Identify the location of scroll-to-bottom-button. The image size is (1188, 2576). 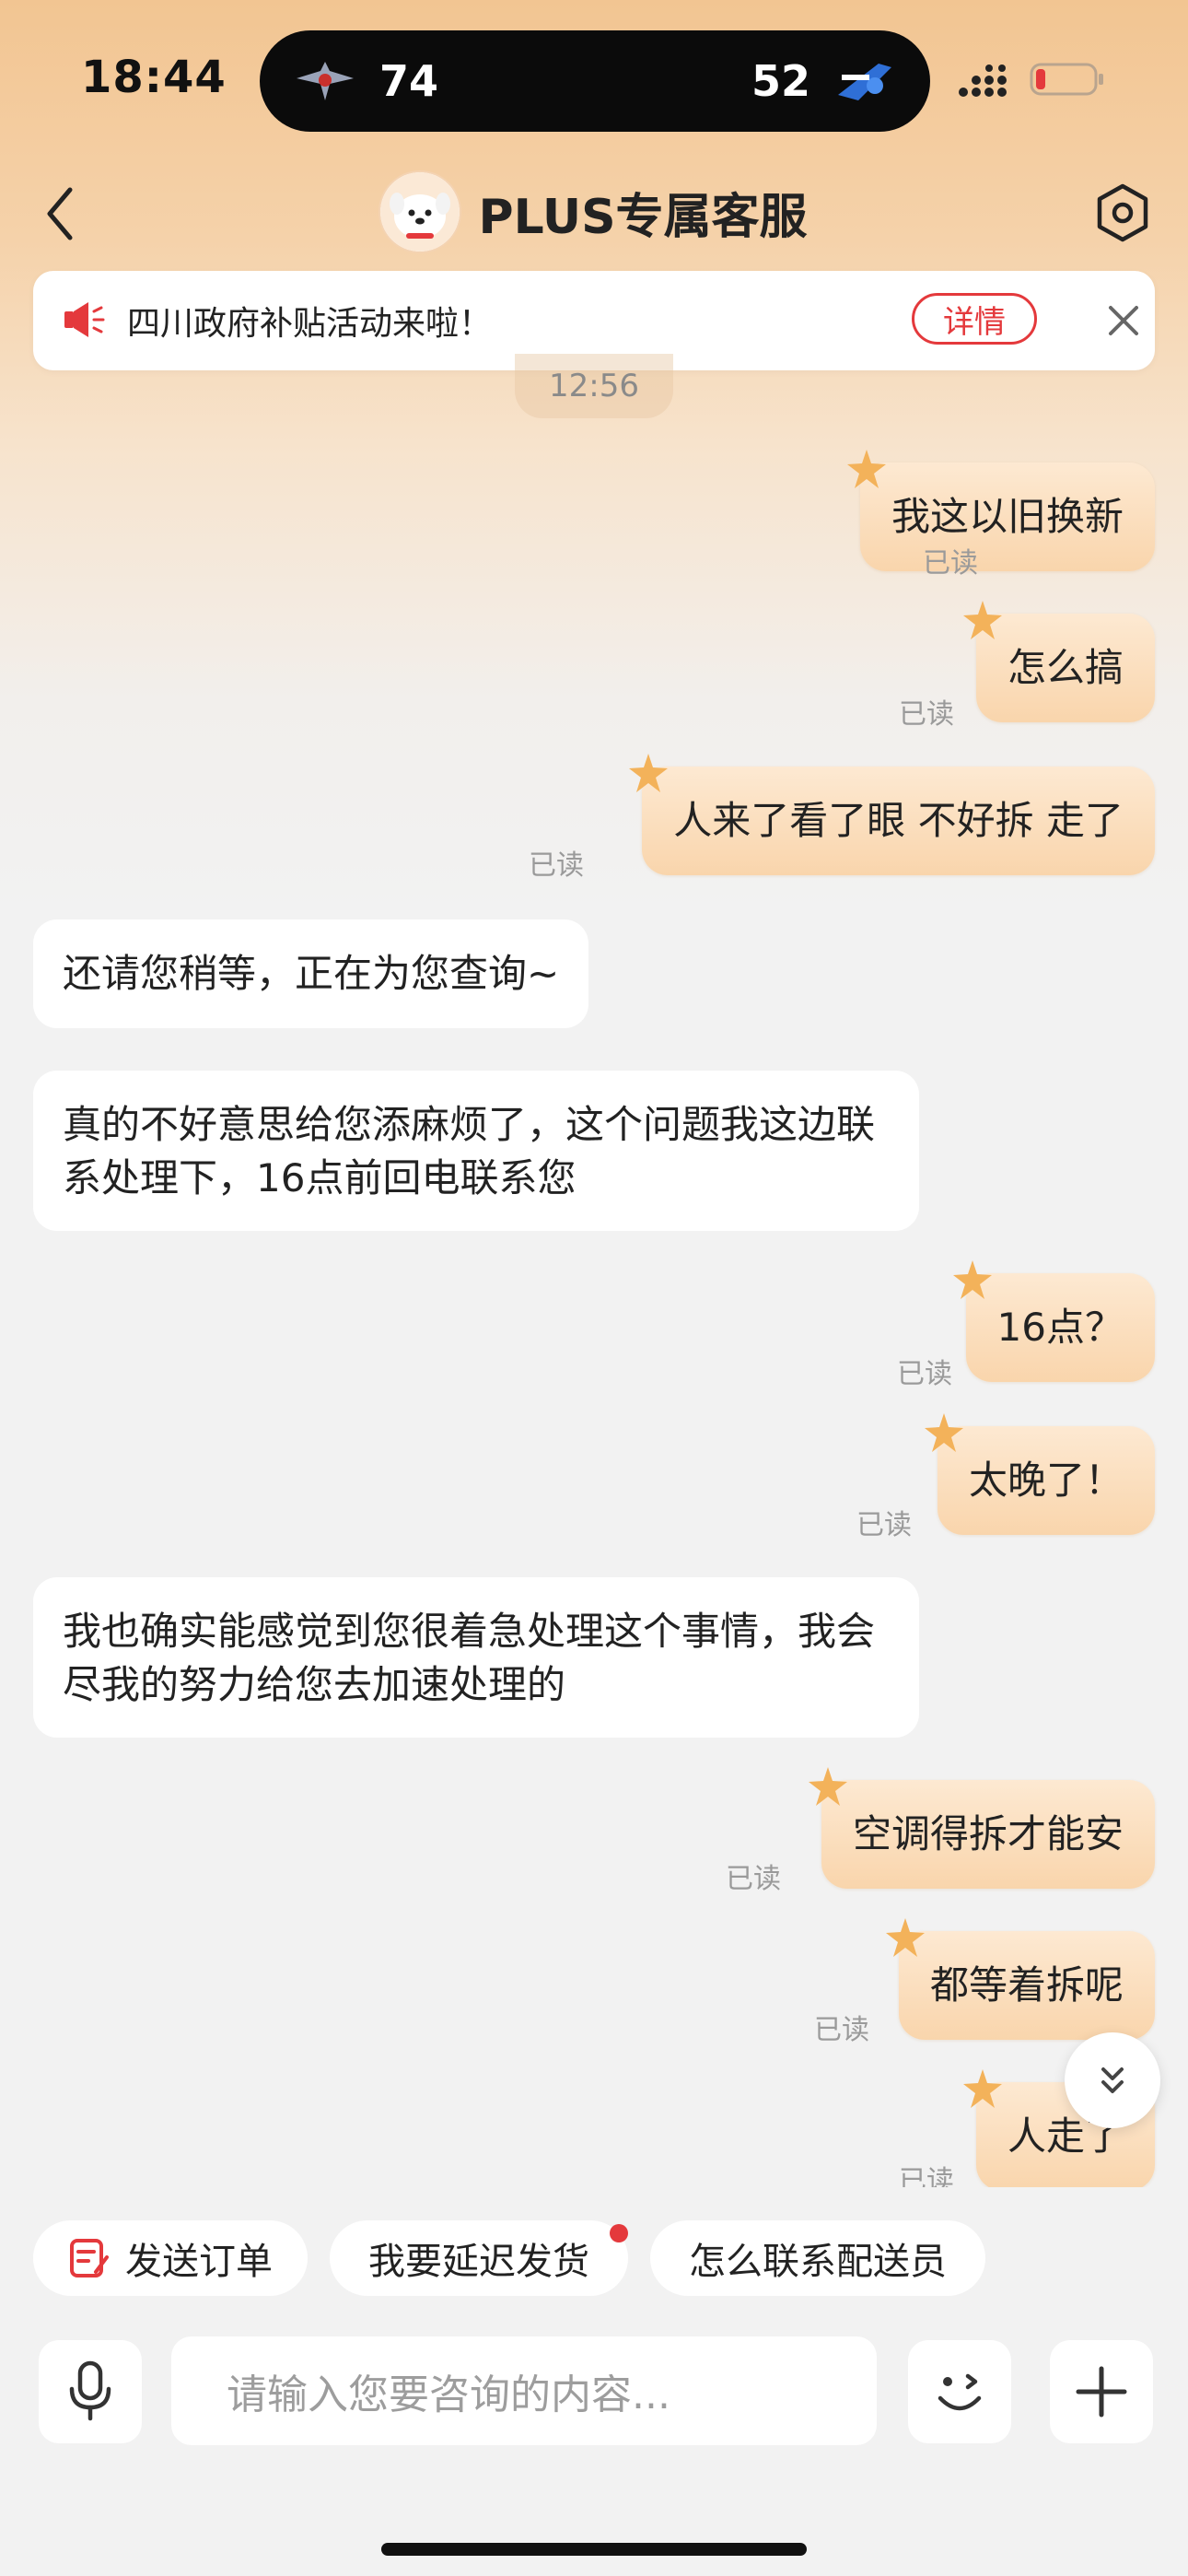
(1112, 2080).